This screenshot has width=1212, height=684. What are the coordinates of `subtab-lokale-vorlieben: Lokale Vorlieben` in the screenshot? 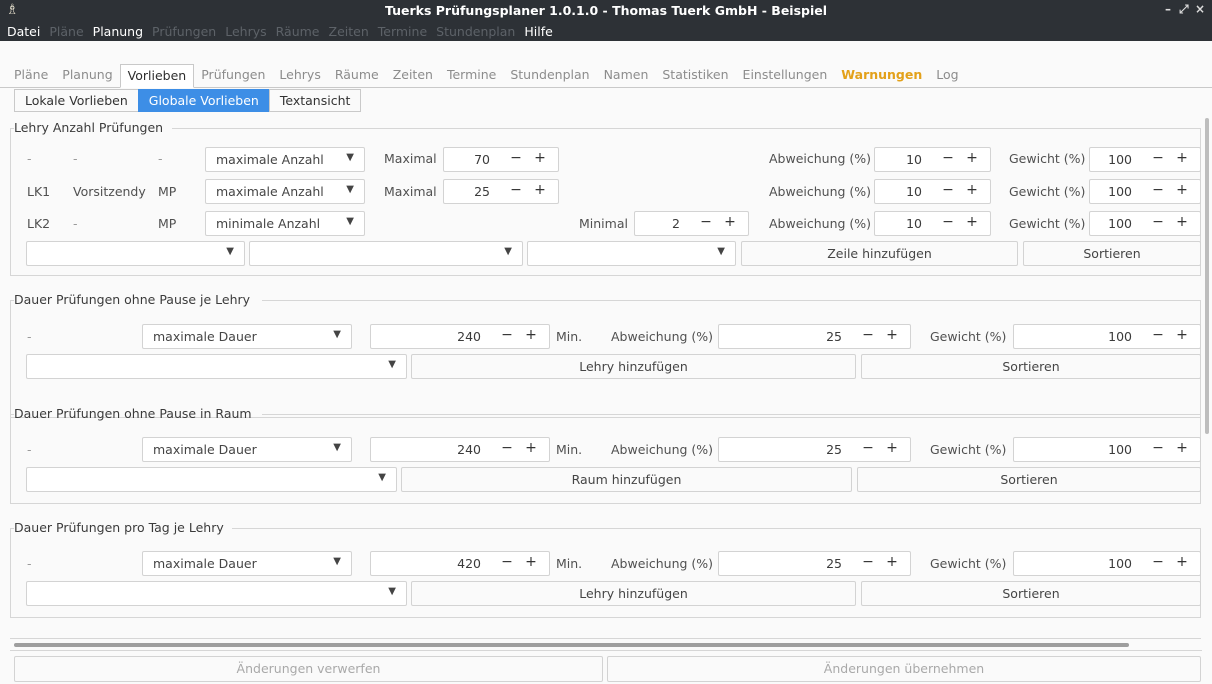 It's located at (76, 100).